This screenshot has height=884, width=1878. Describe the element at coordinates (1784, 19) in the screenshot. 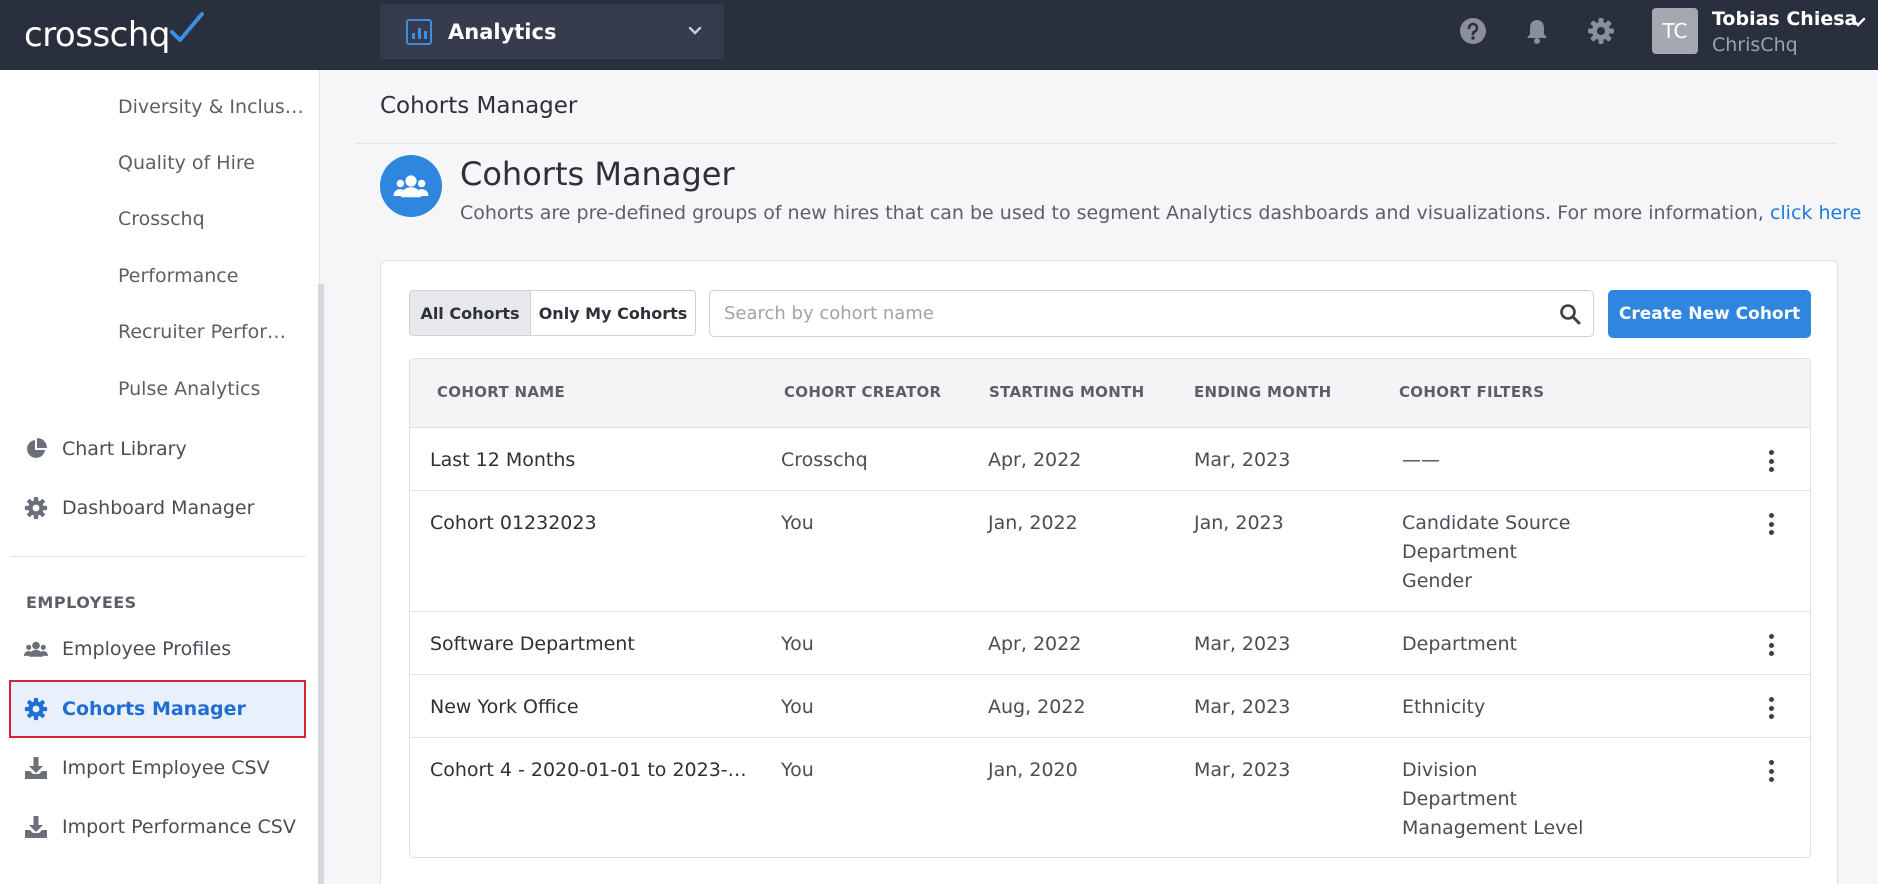

I see `user-name: Tobias Chiesa` at that location.